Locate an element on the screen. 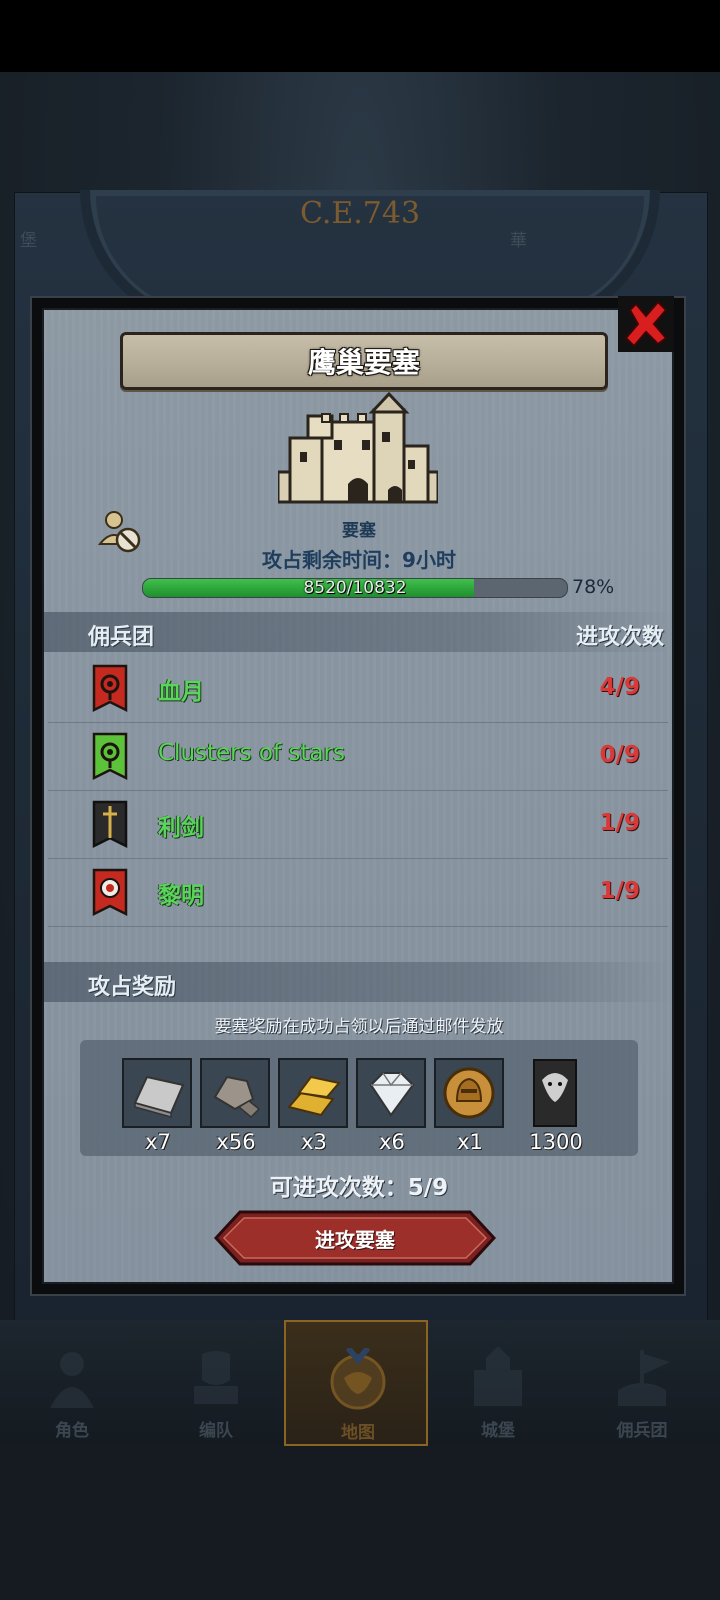 The height and width of the screenshot is (1600, 720). reward-quantity: x56 is located at coordinates (236, 1142).